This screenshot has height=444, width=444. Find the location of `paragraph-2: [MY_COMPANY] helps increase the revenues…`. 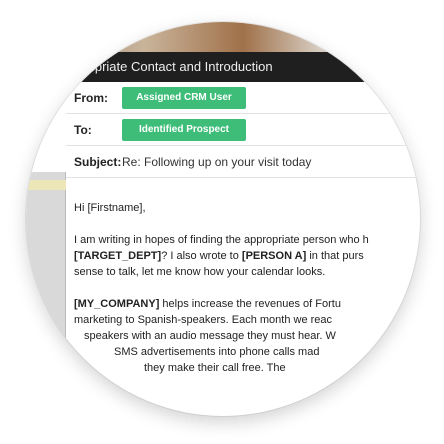

paragraph-2: [MY_COMPANY] helps increase the revenues… is located at coordinates (247, 336).